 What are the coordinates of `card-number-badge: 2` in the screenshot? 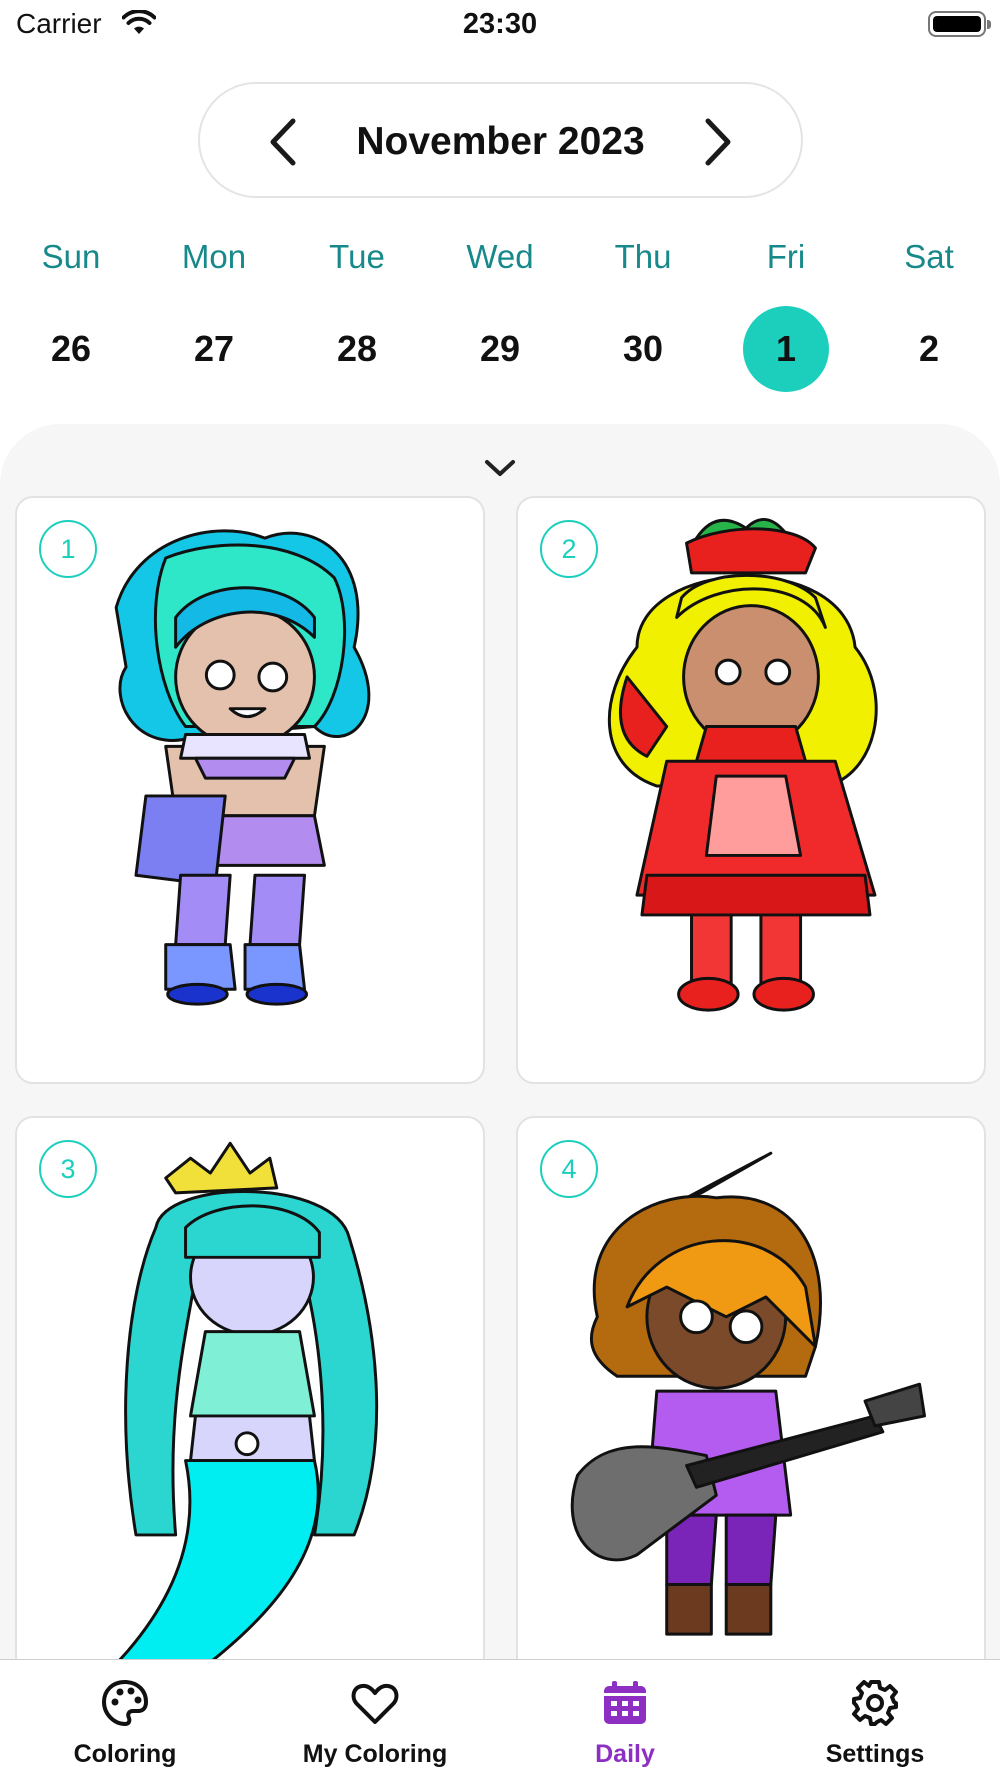 It's located at (569, 549).